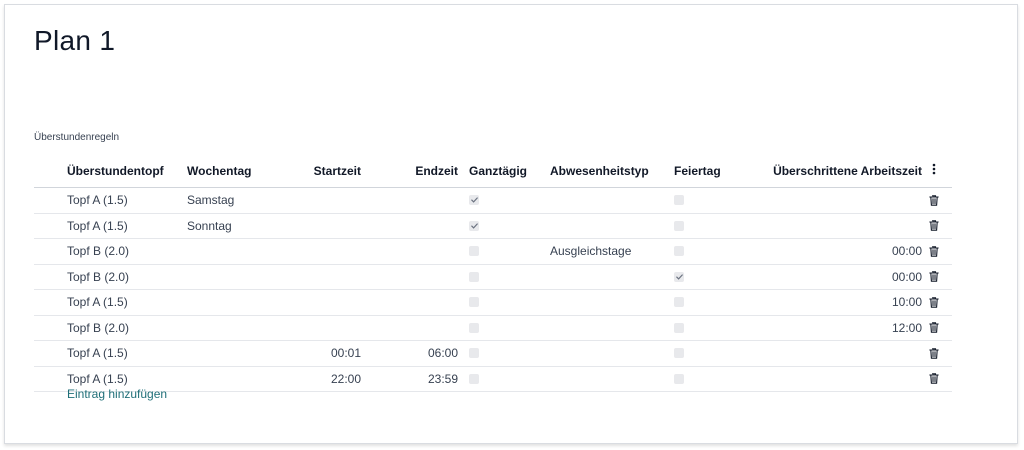  I want to click on table-row: Topf B (2.0) 12:00, so click(493, 328).